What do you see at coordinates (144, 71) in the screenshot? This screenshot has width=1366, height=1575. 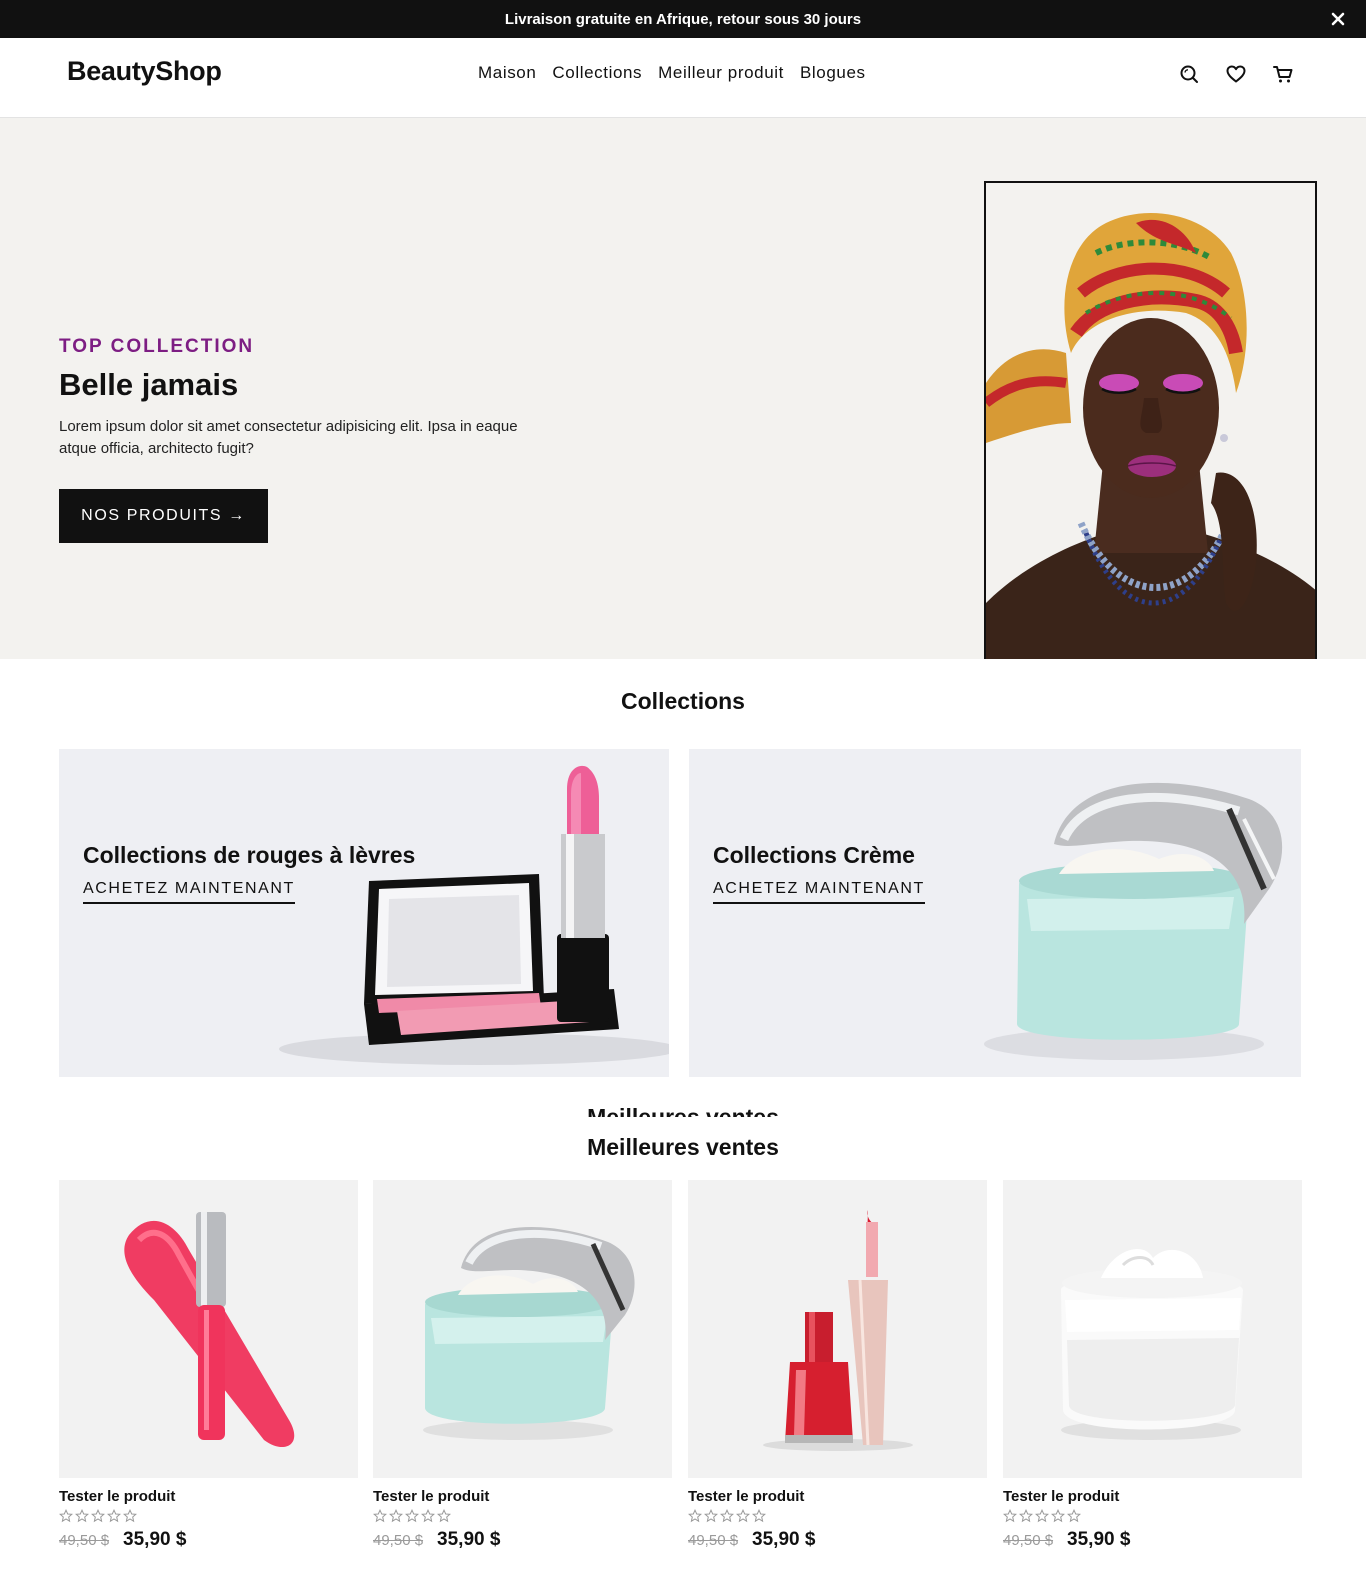 I see `site-logo: BeautyShop` at bounding box center [144, 71].